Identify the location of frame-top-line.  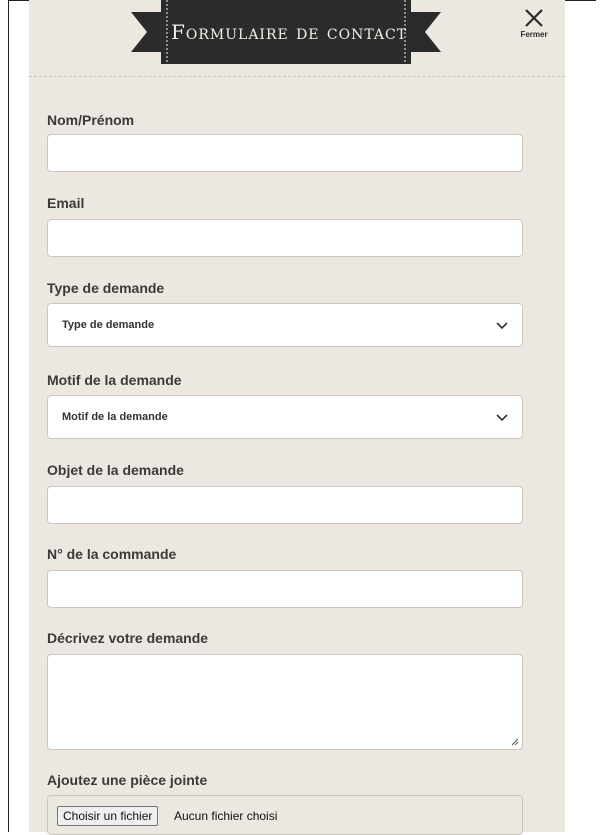
(582, 0).